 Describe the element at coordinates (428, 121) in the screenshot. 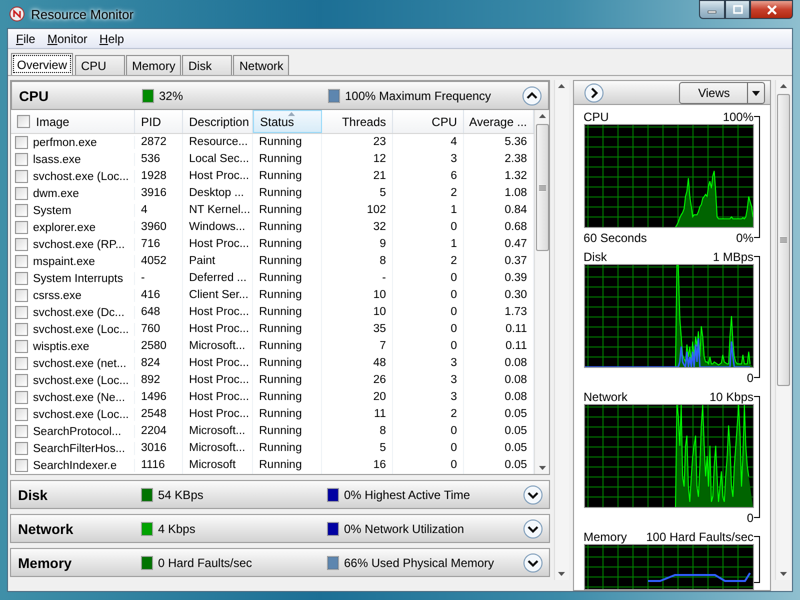

I see `column-header: CPU` at that location.